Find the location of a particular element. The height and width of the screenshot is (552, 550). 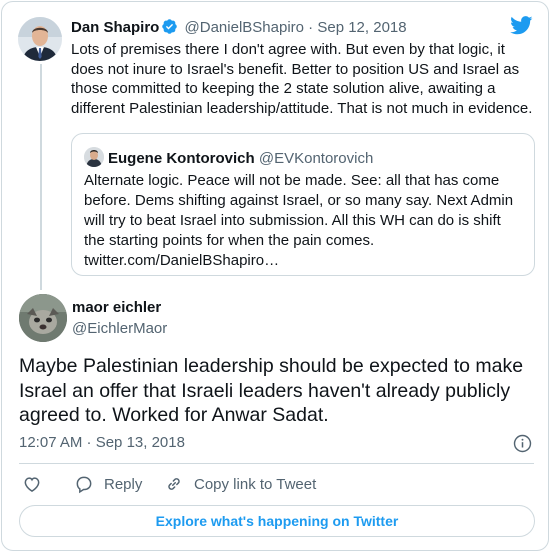

heart-icon is located at coordinates (32, 484).